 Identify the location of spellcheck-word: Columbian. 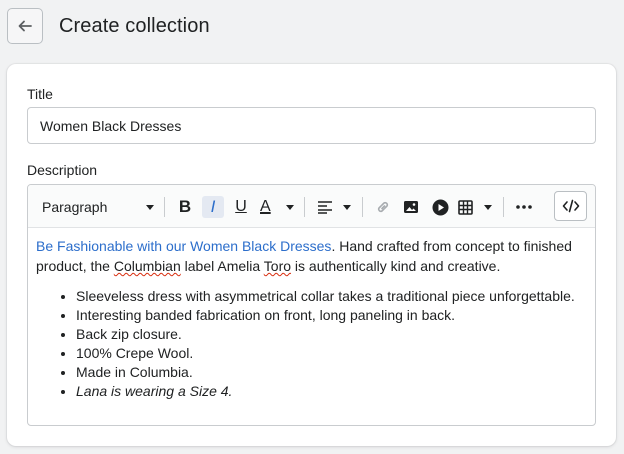
(147, 266).